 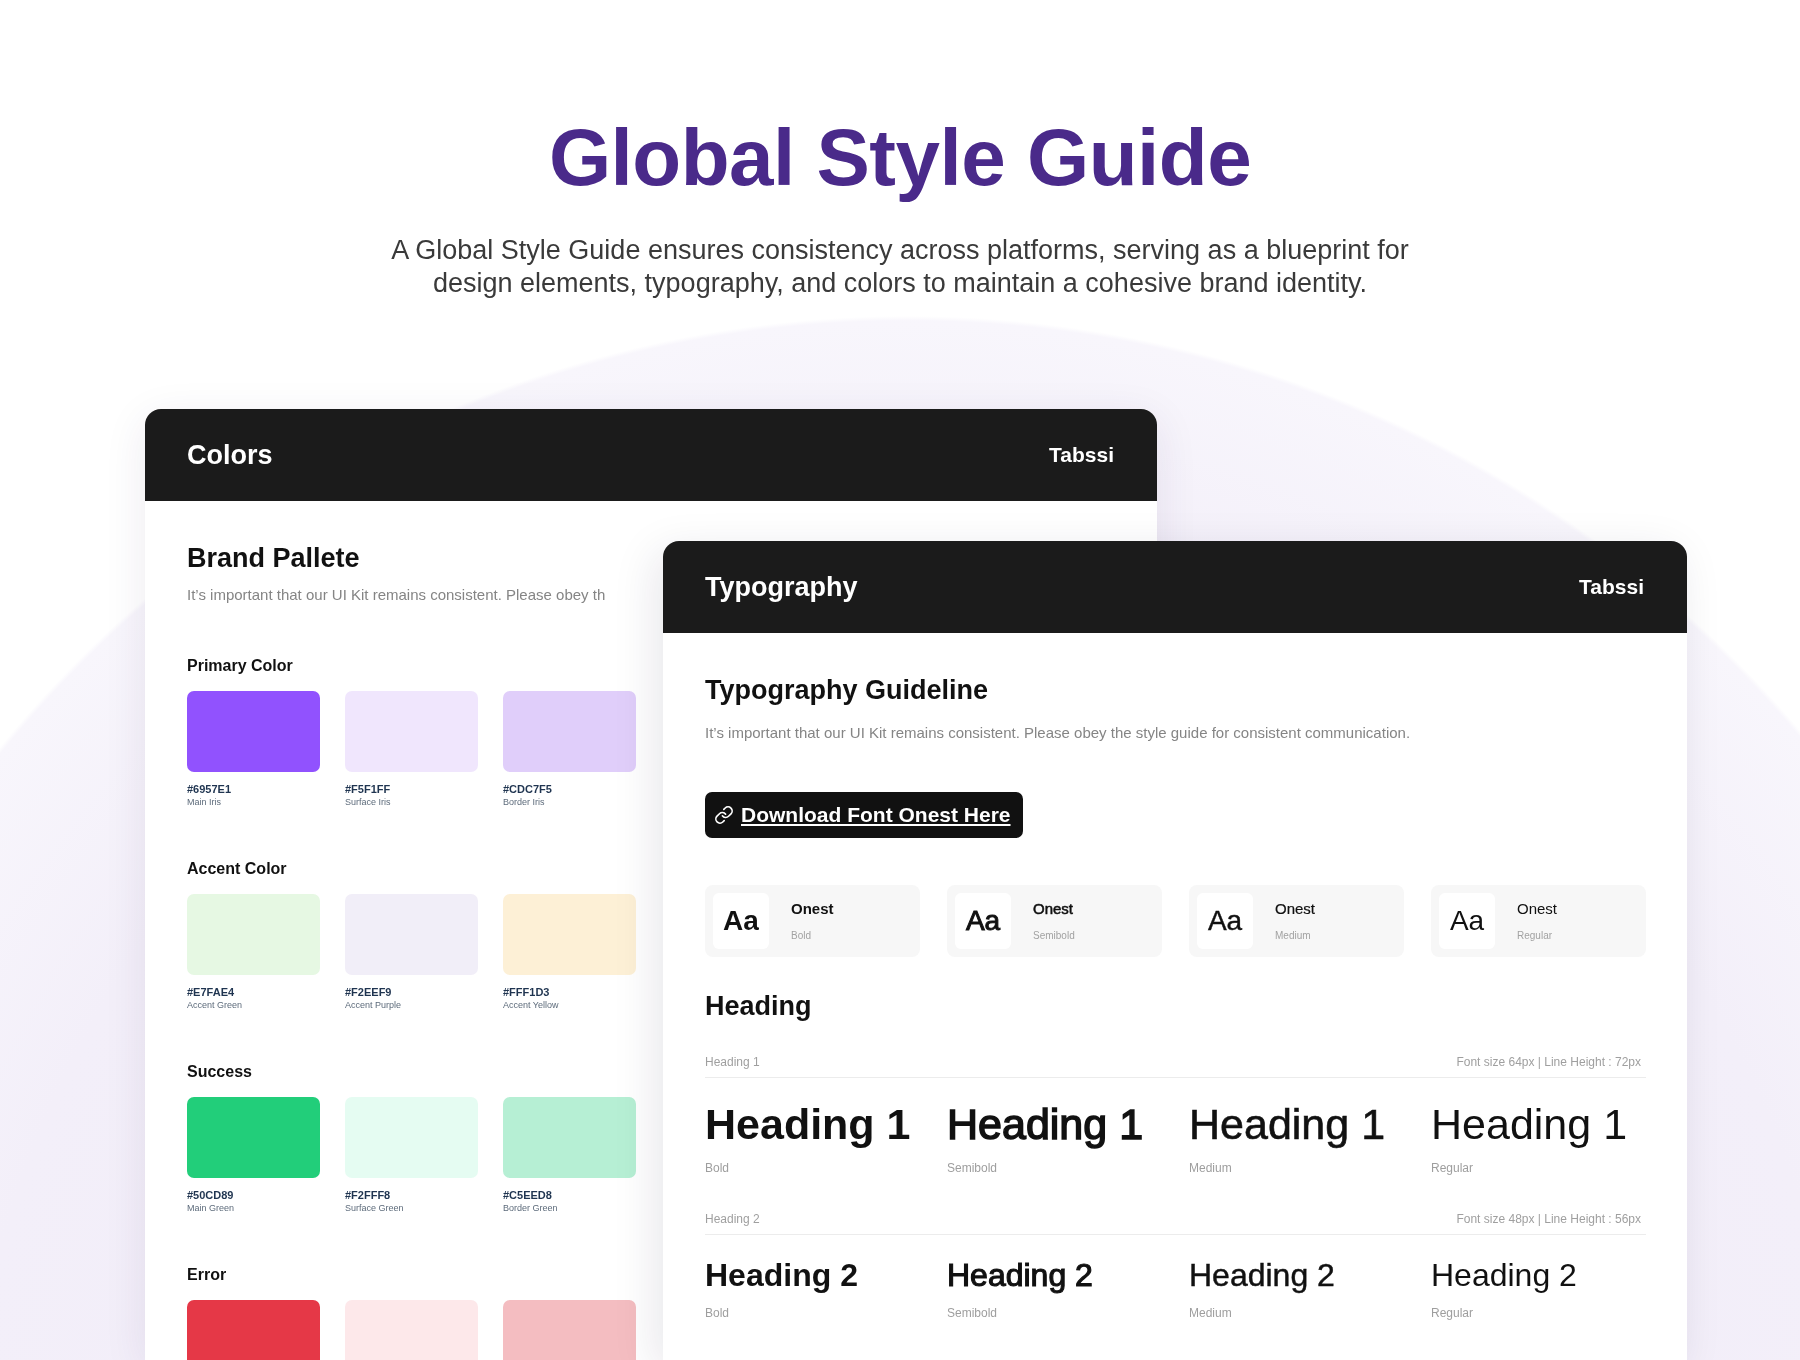 I want to click on panel-title: Typography, so click(x=781, y=587).